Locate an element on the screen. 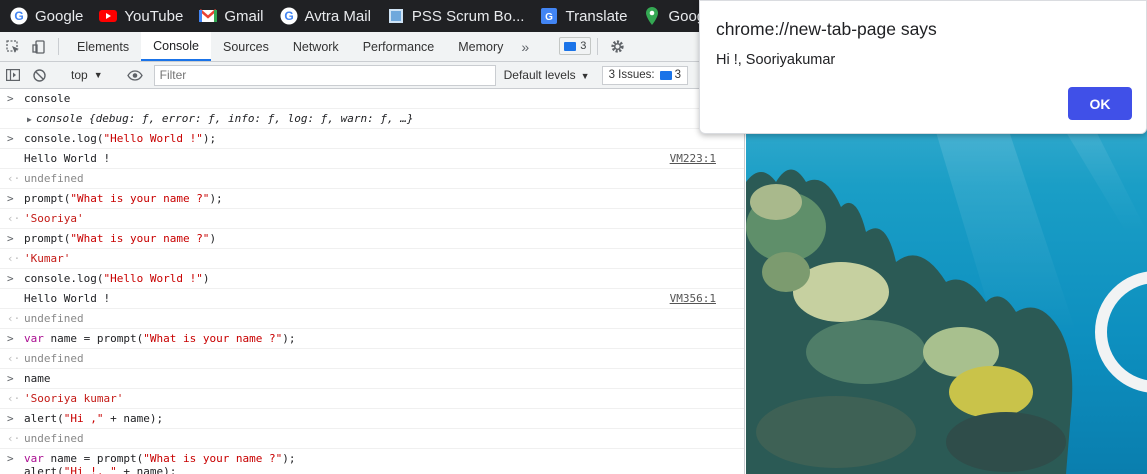 The width and height of the screenshot is (1147, 474). eye-icon is located at coordinates (135, 75).